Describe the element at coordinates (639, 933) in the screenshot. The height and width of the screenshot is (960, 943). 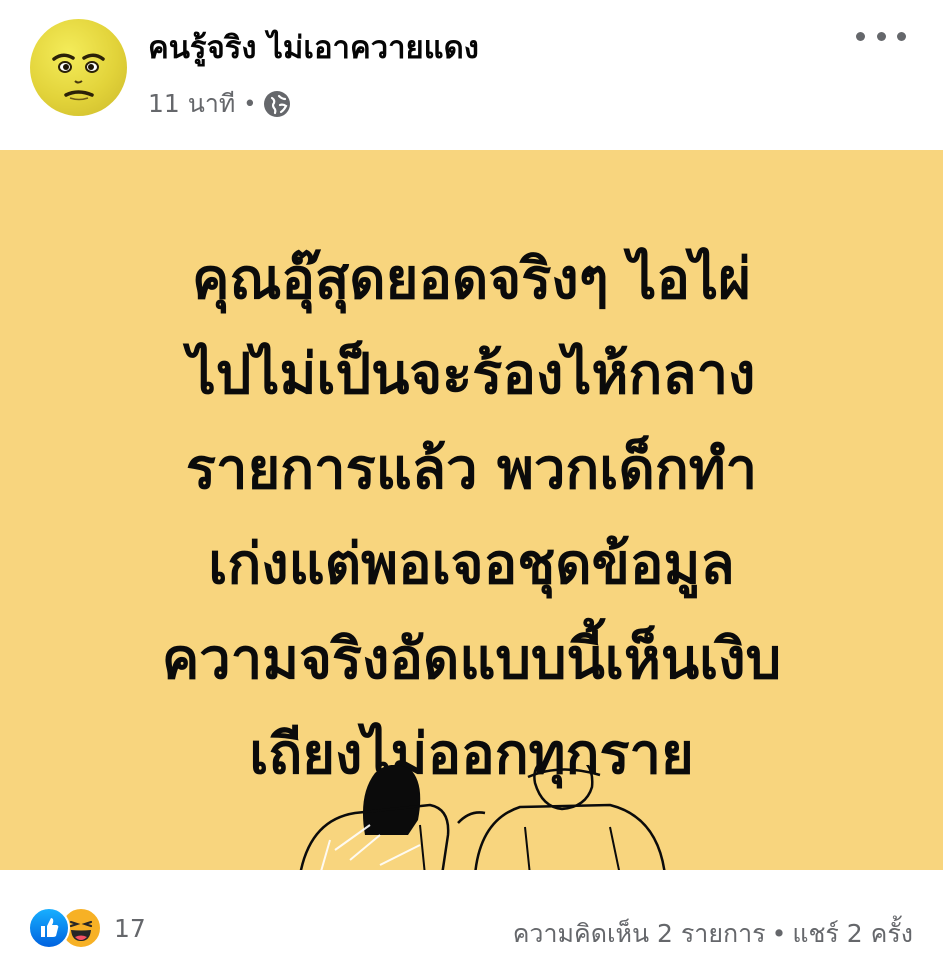
I see `comments-link: ความคิดเห็น 2 รายการ` at that location.